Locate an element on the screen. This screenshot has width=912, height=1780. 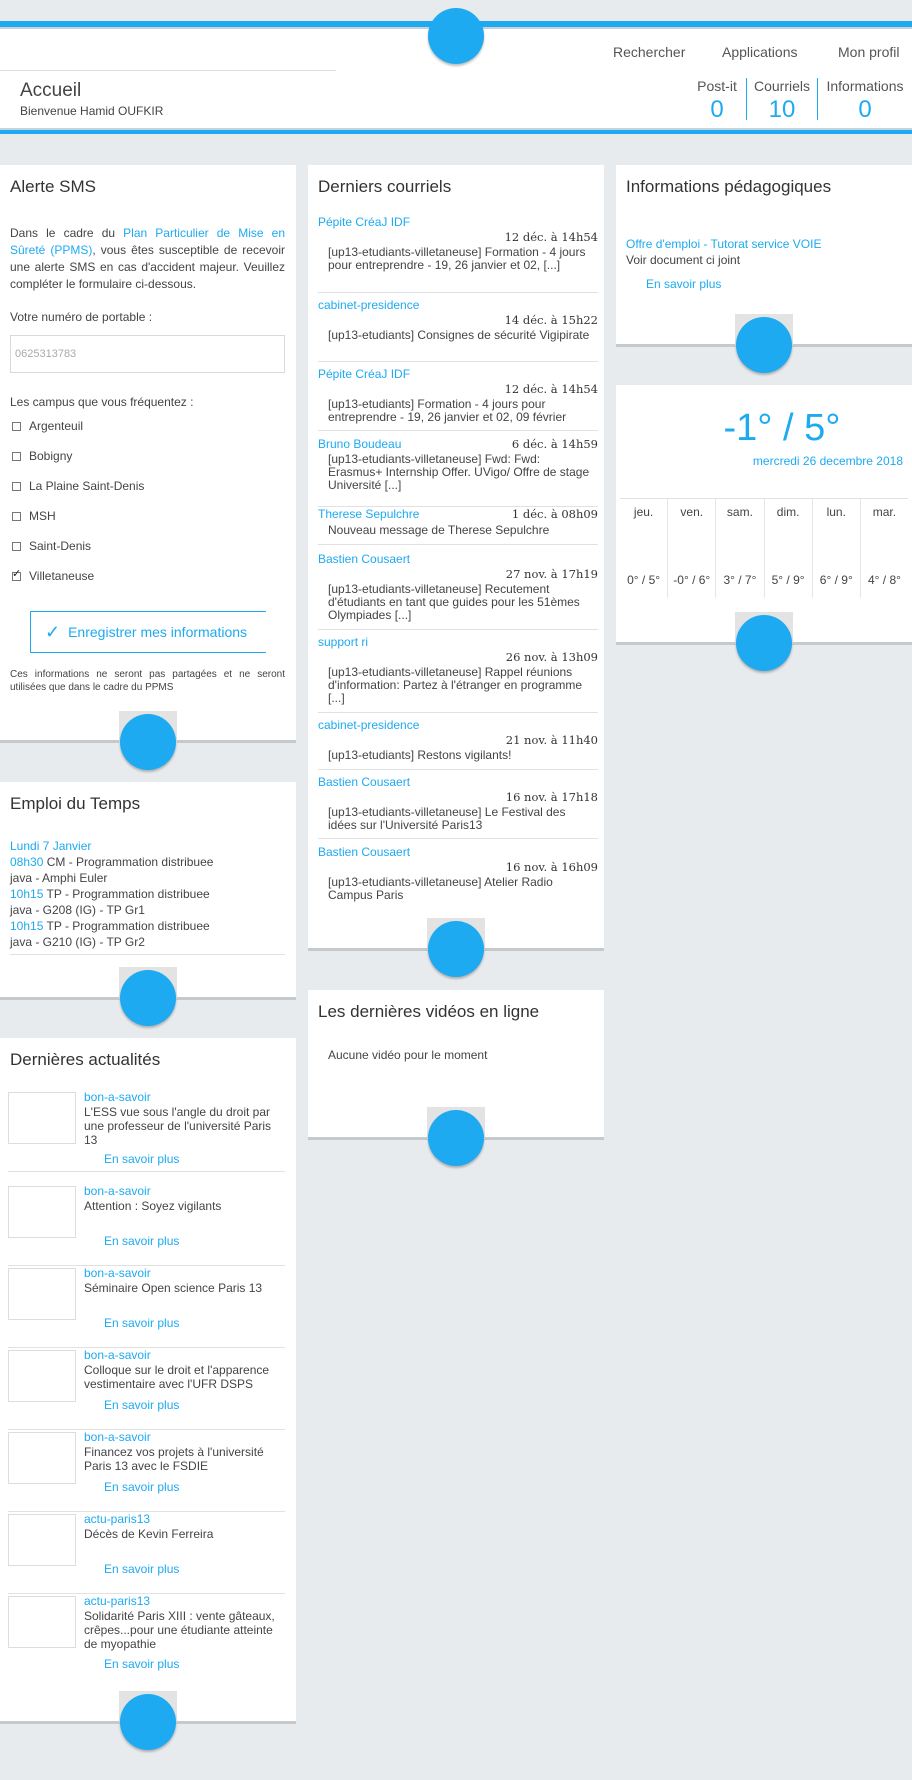
forecast-day: sam. 3° / 7° is located at coordinates (740, 548).